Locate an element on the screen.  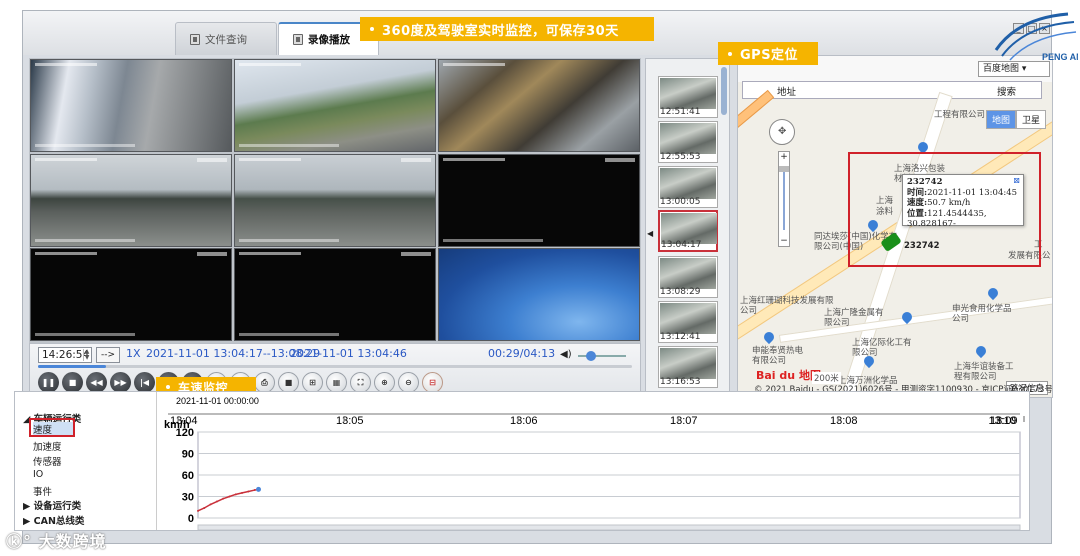
thumbnail-scrollbar is located at coordinates (724, 91).